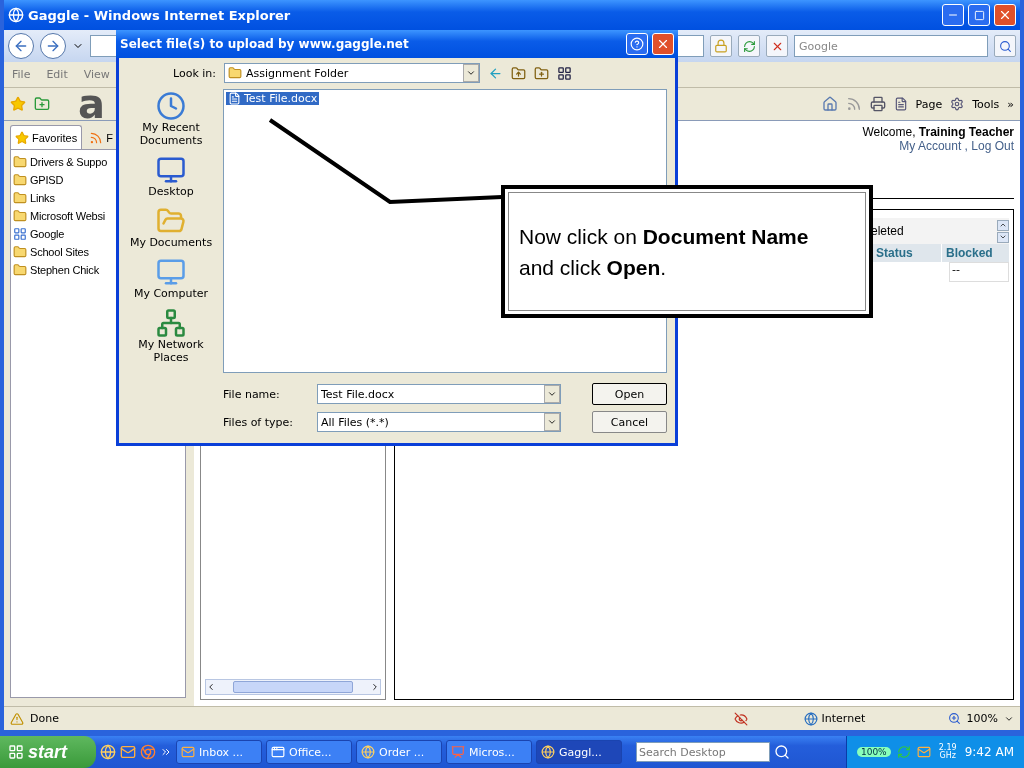 This screenshot has width=1024, height=768. Describe the element at coordinates (159, 15) in the screenshot. I see `window-title: Gaggle - Windows Internet Explorer` at that location.